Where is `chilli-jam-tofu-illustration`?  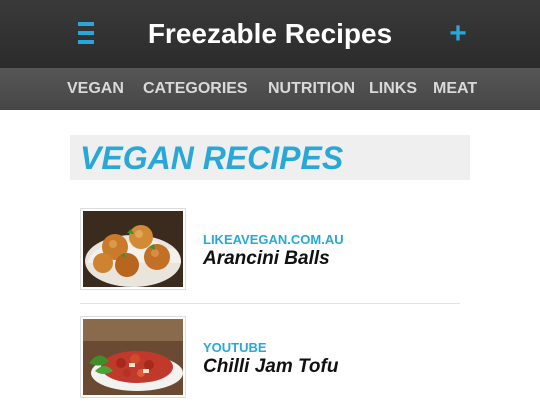 chilli-jam-tofu-illustration is located at coordinates (133, 357).